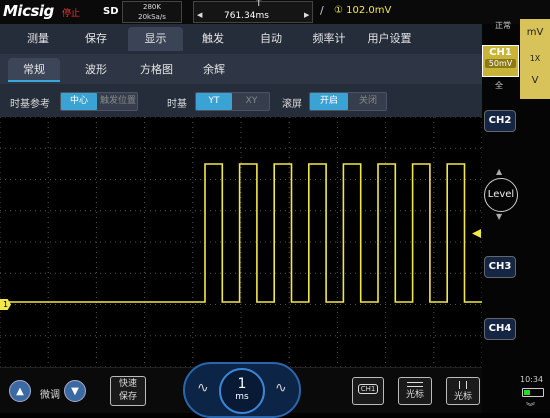 The height and width of the screenshot is (418, 550). What do you see at coordinates (242, 391) in the screenshot?
I see `timebase-value: 1 ms` at bounding box center [242, 391].